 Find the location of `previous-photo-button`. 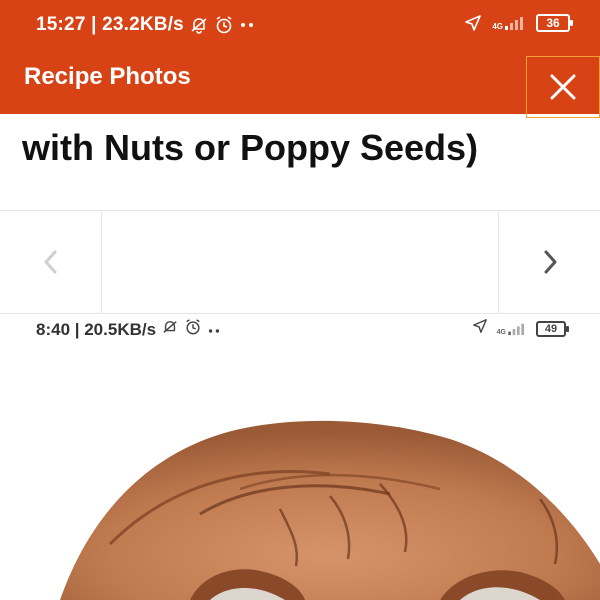

previous-photo-button is located at coordinates (51, 262).